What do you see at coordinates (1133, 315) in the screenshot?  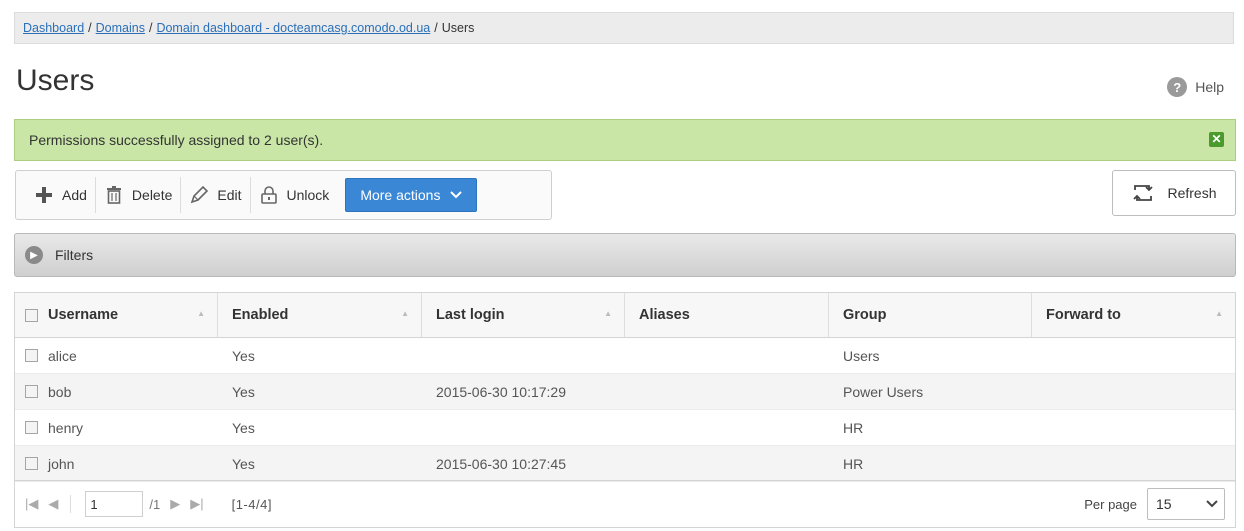 I see `column-header-forward-to: Forward to ▲` at bounding box center [1133, 315].